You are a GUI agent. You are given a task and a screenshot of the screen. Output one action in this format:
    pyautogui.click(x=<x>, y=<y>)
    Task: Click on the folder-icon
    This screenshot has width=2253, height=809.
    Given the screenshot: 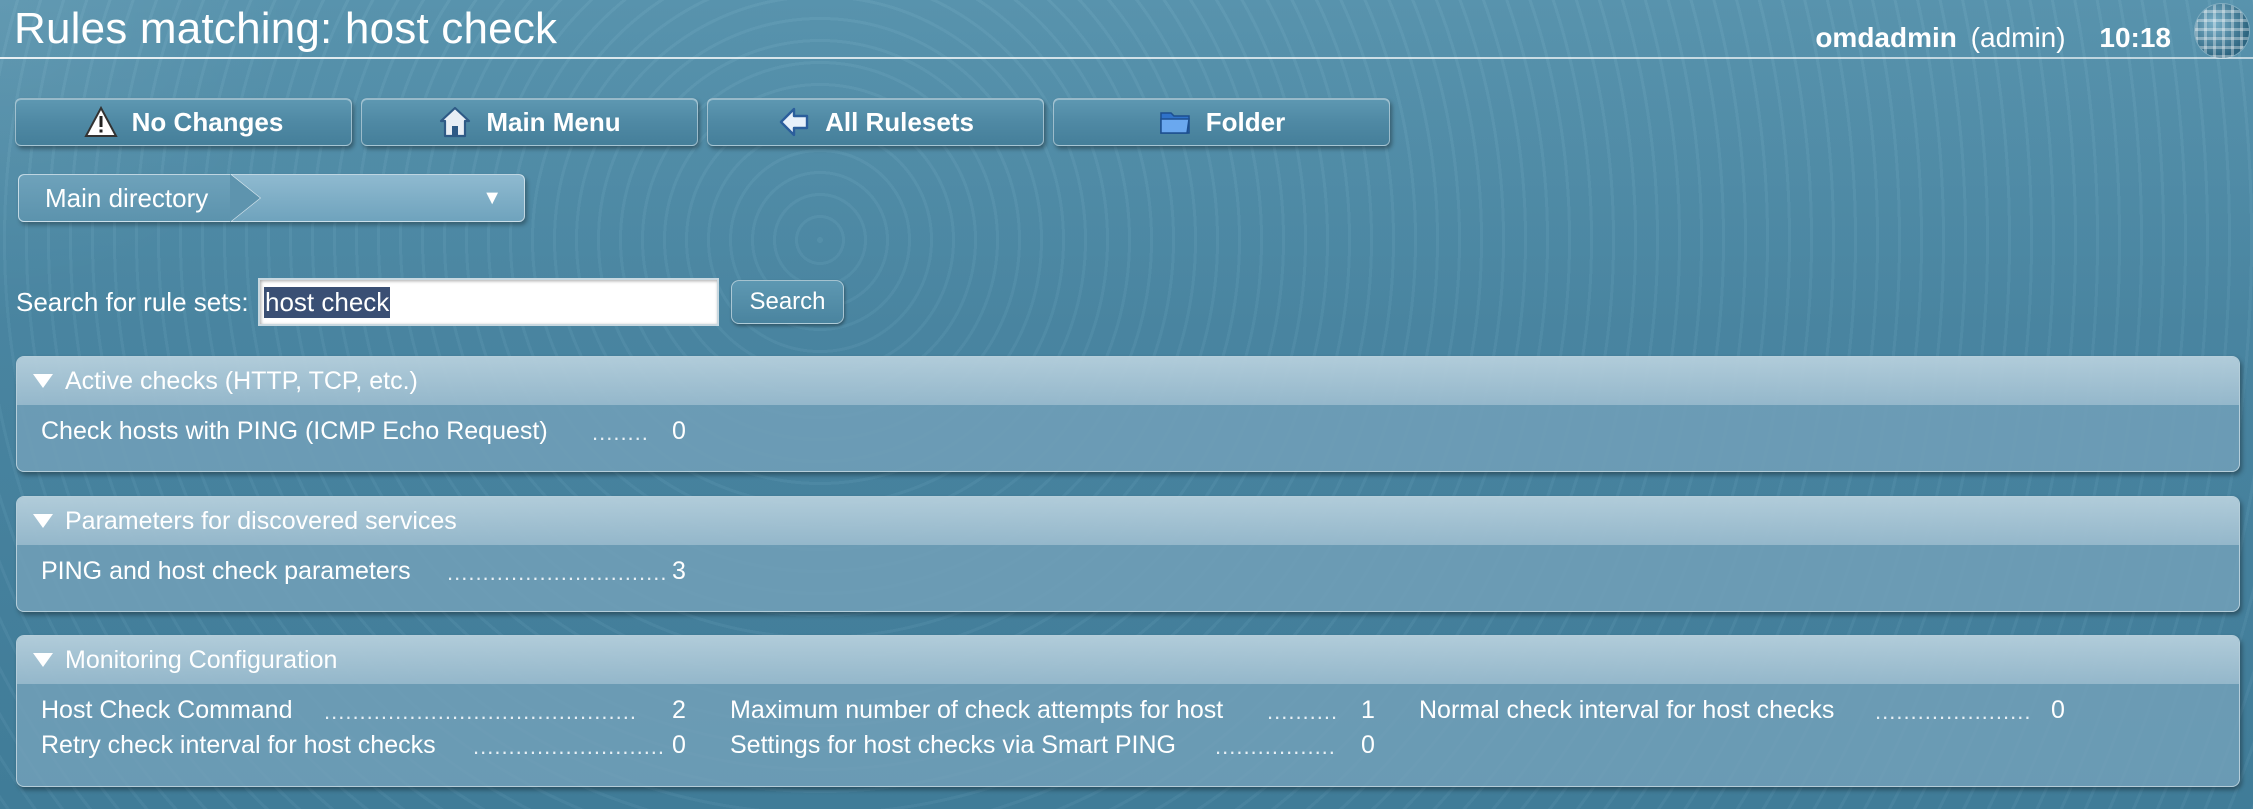 What is the action you would take?
    pyautogui.click(x=1175, y=122)
    